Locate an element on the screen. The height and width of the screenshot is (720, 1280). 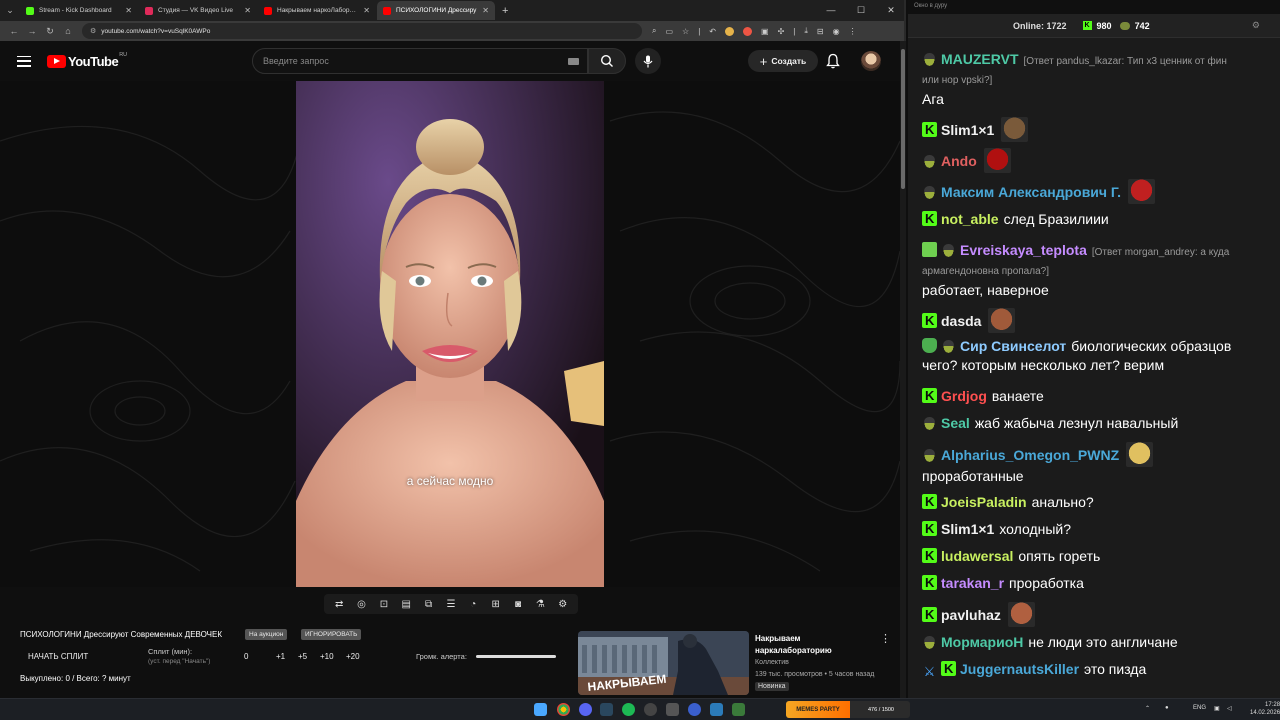
chat-username: pavluhaz is located at coordinates (971, 615).